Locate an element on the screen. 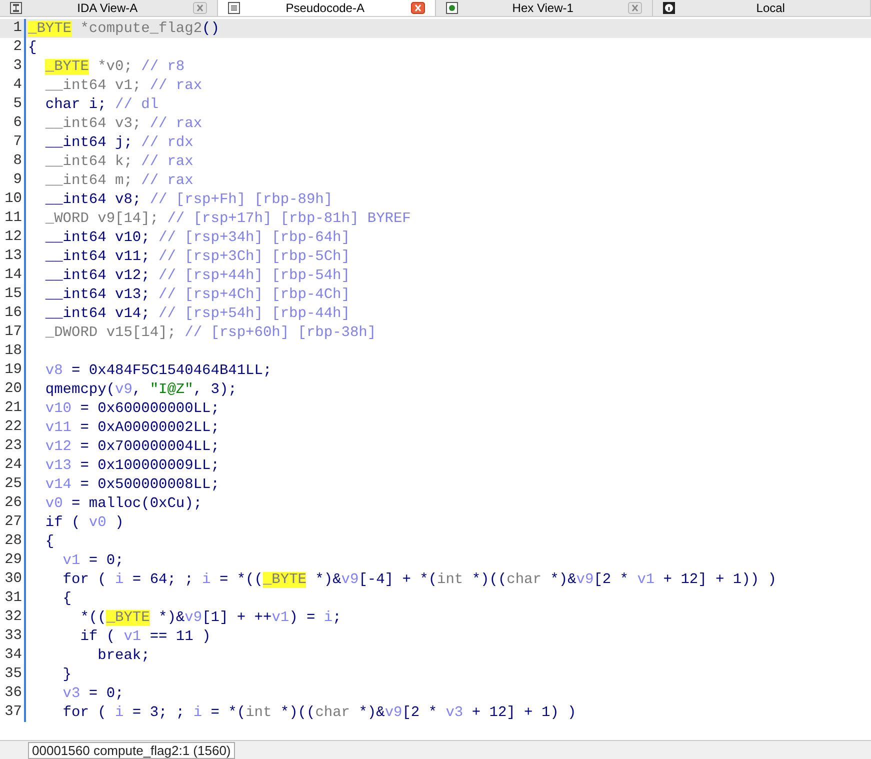 The image size is (871, 759). line-number: 6 is located at coordinates (13, 123).